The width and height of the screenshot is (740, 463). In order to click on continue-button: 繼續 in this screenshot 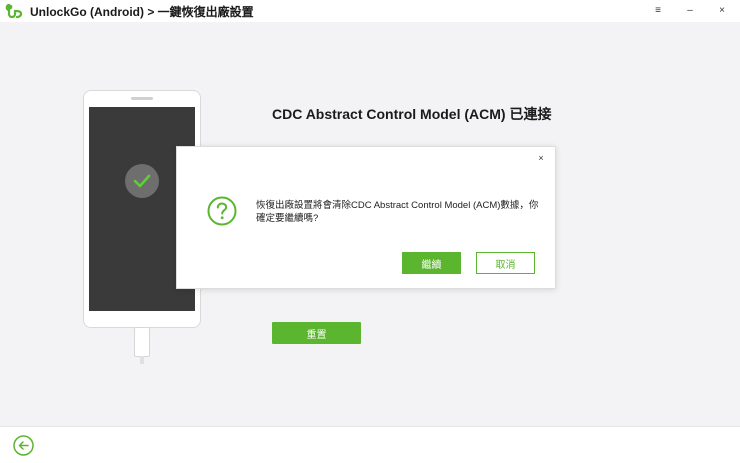, I will do `click(431, 263)`.